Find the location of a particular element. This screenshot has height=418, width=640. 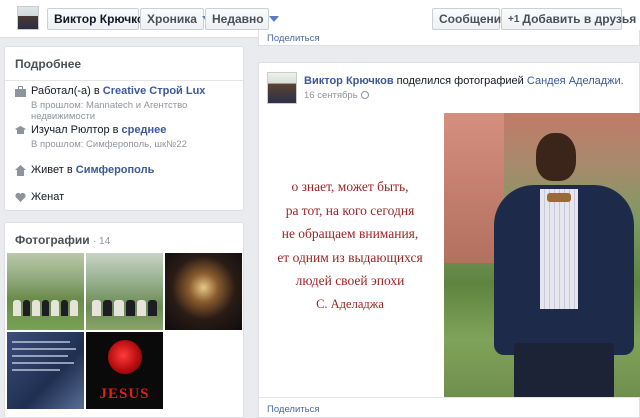

photo-thumb-group-garden is located at coordinates (124, 291).